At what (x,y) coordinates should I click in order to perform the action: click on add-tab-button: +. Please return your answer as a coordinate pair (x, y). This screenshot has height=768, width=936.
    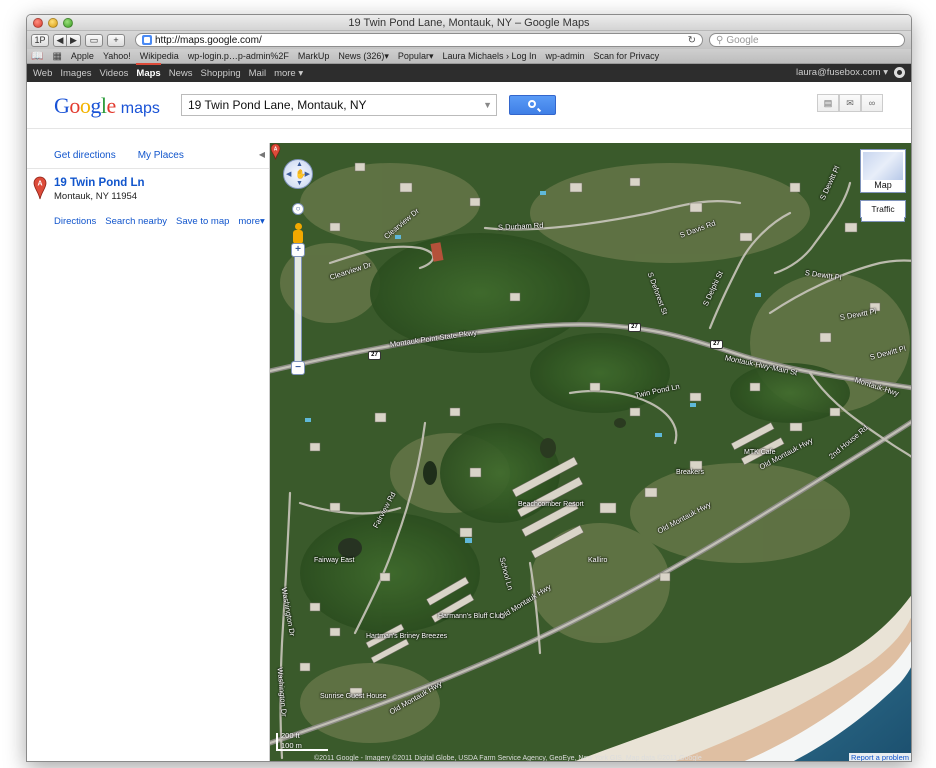
    Looking at the image, I should click on (116, 40).